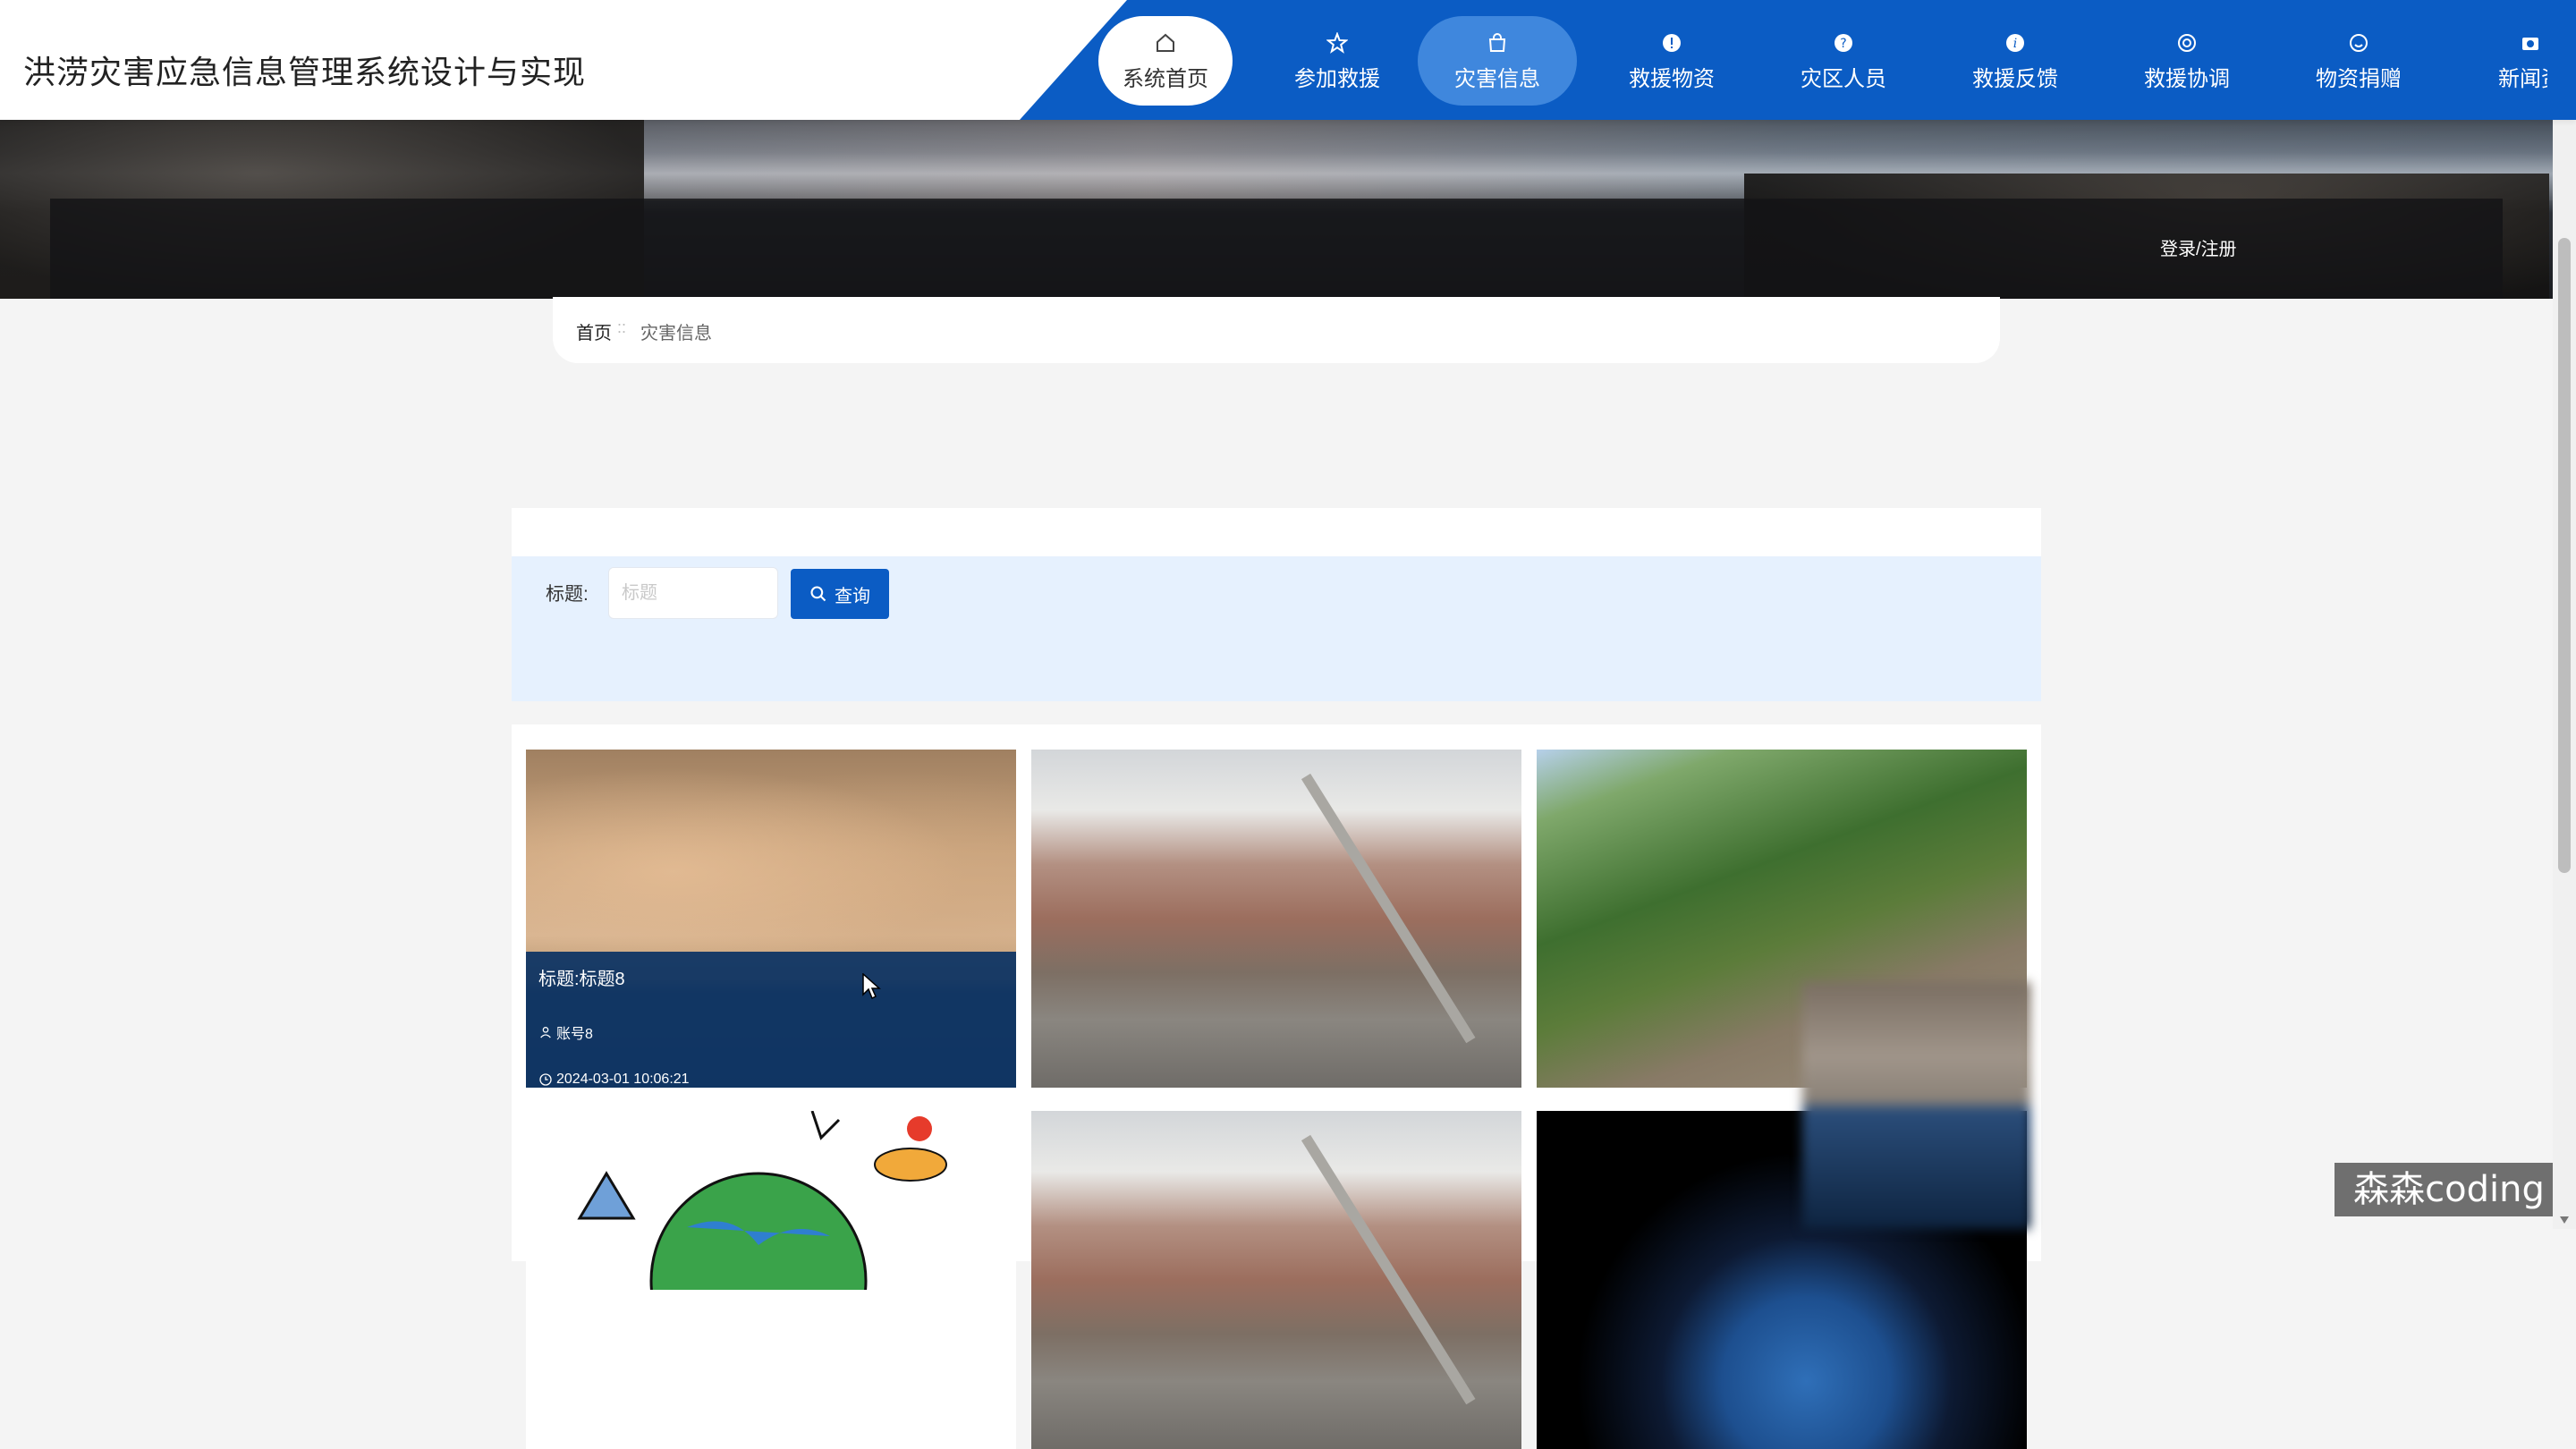 The height and width of the screenshot is (1449, 2576). What do you see at coordinates (1165, 42) in the screenshot?
I see `home-icon` at bounding box center [1165, 42].